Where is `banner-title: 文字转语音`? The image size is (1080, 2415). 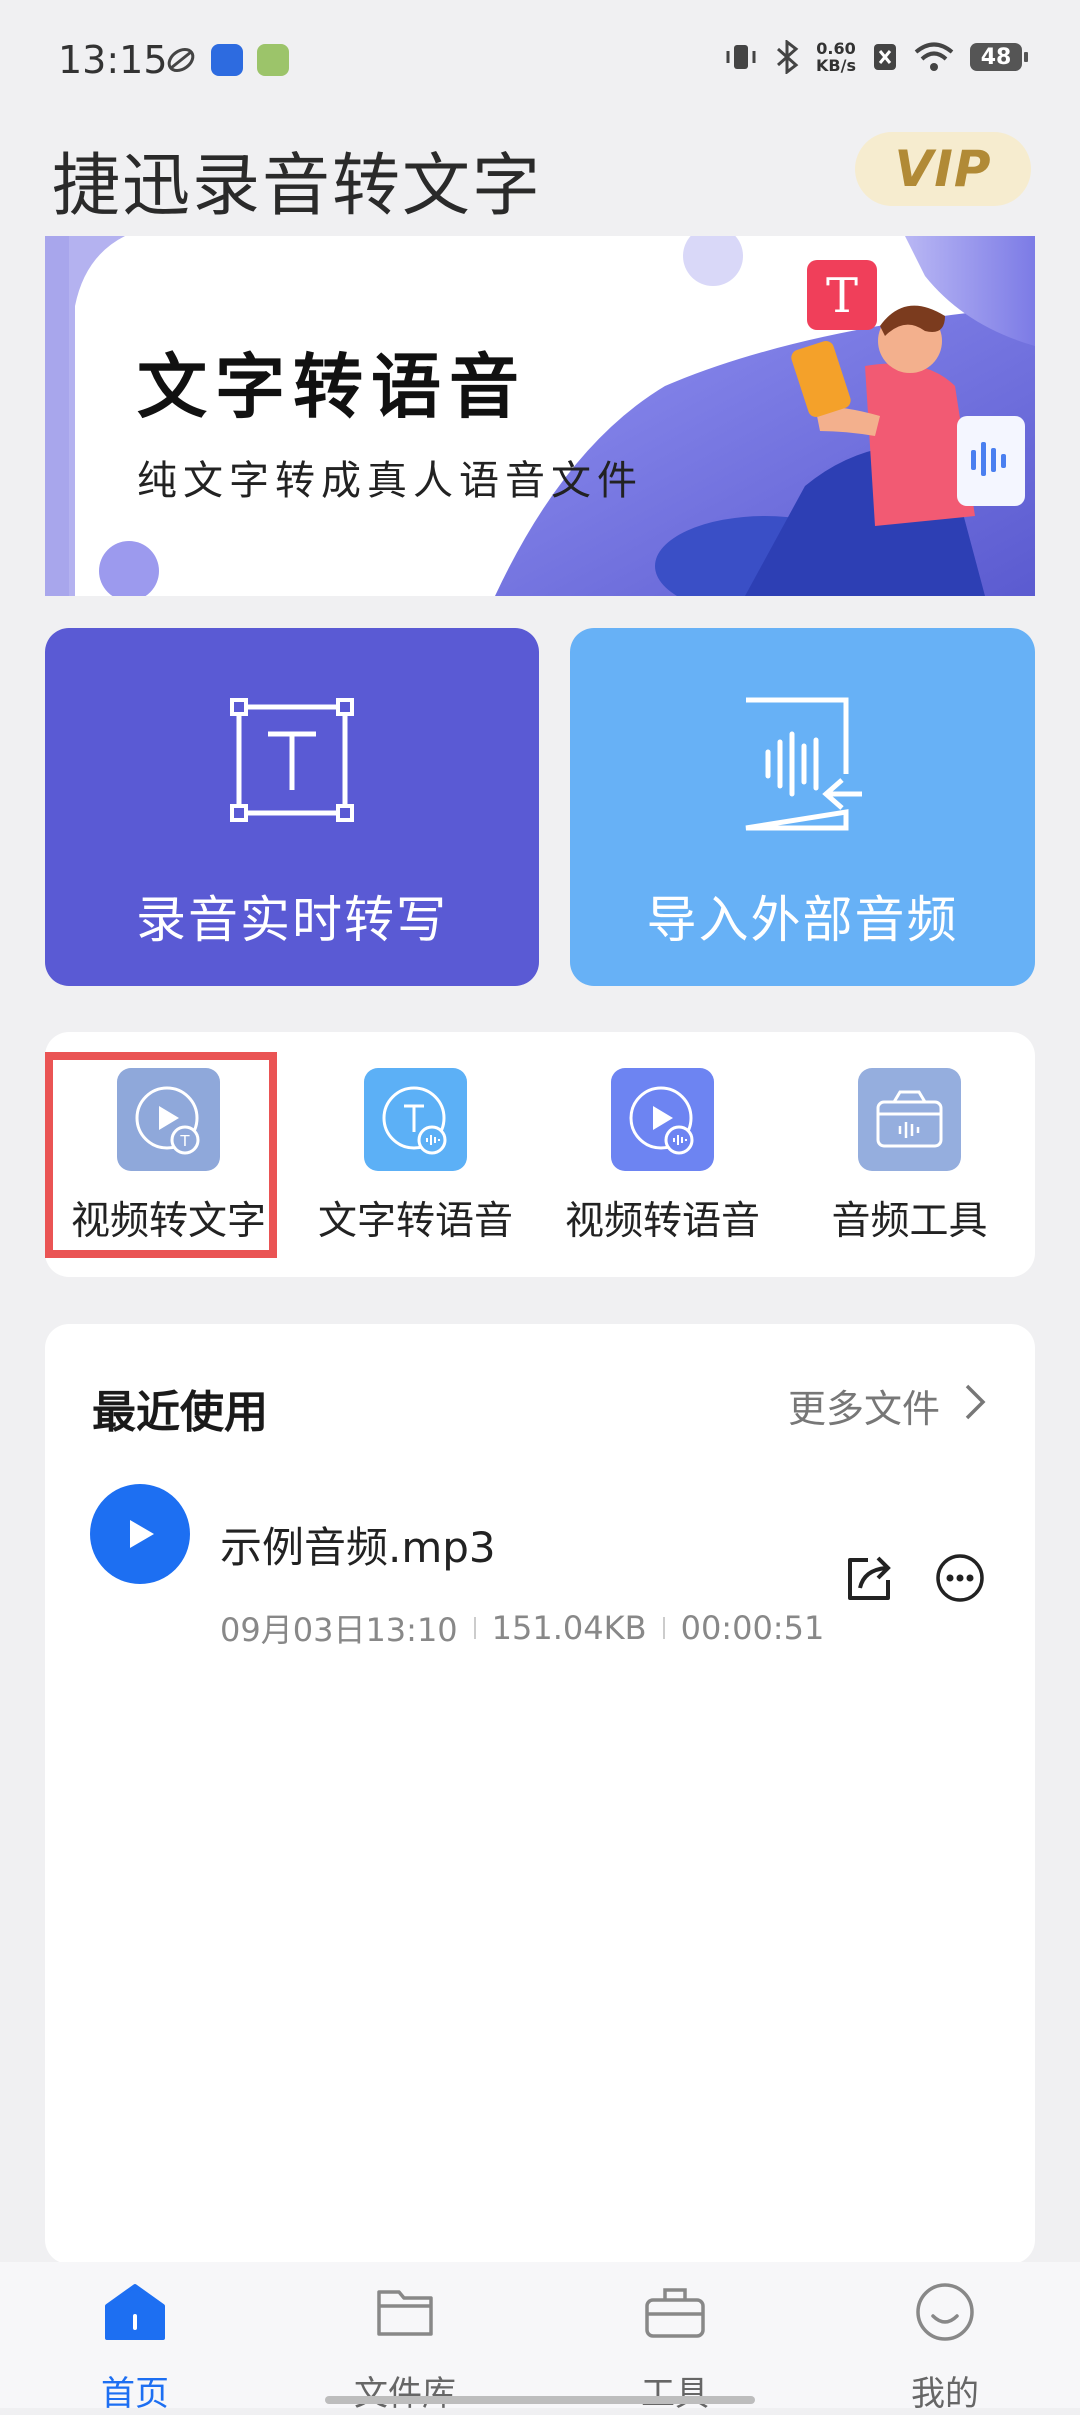 banner-title: 文字转语音 is located at coordinates (332, 387).